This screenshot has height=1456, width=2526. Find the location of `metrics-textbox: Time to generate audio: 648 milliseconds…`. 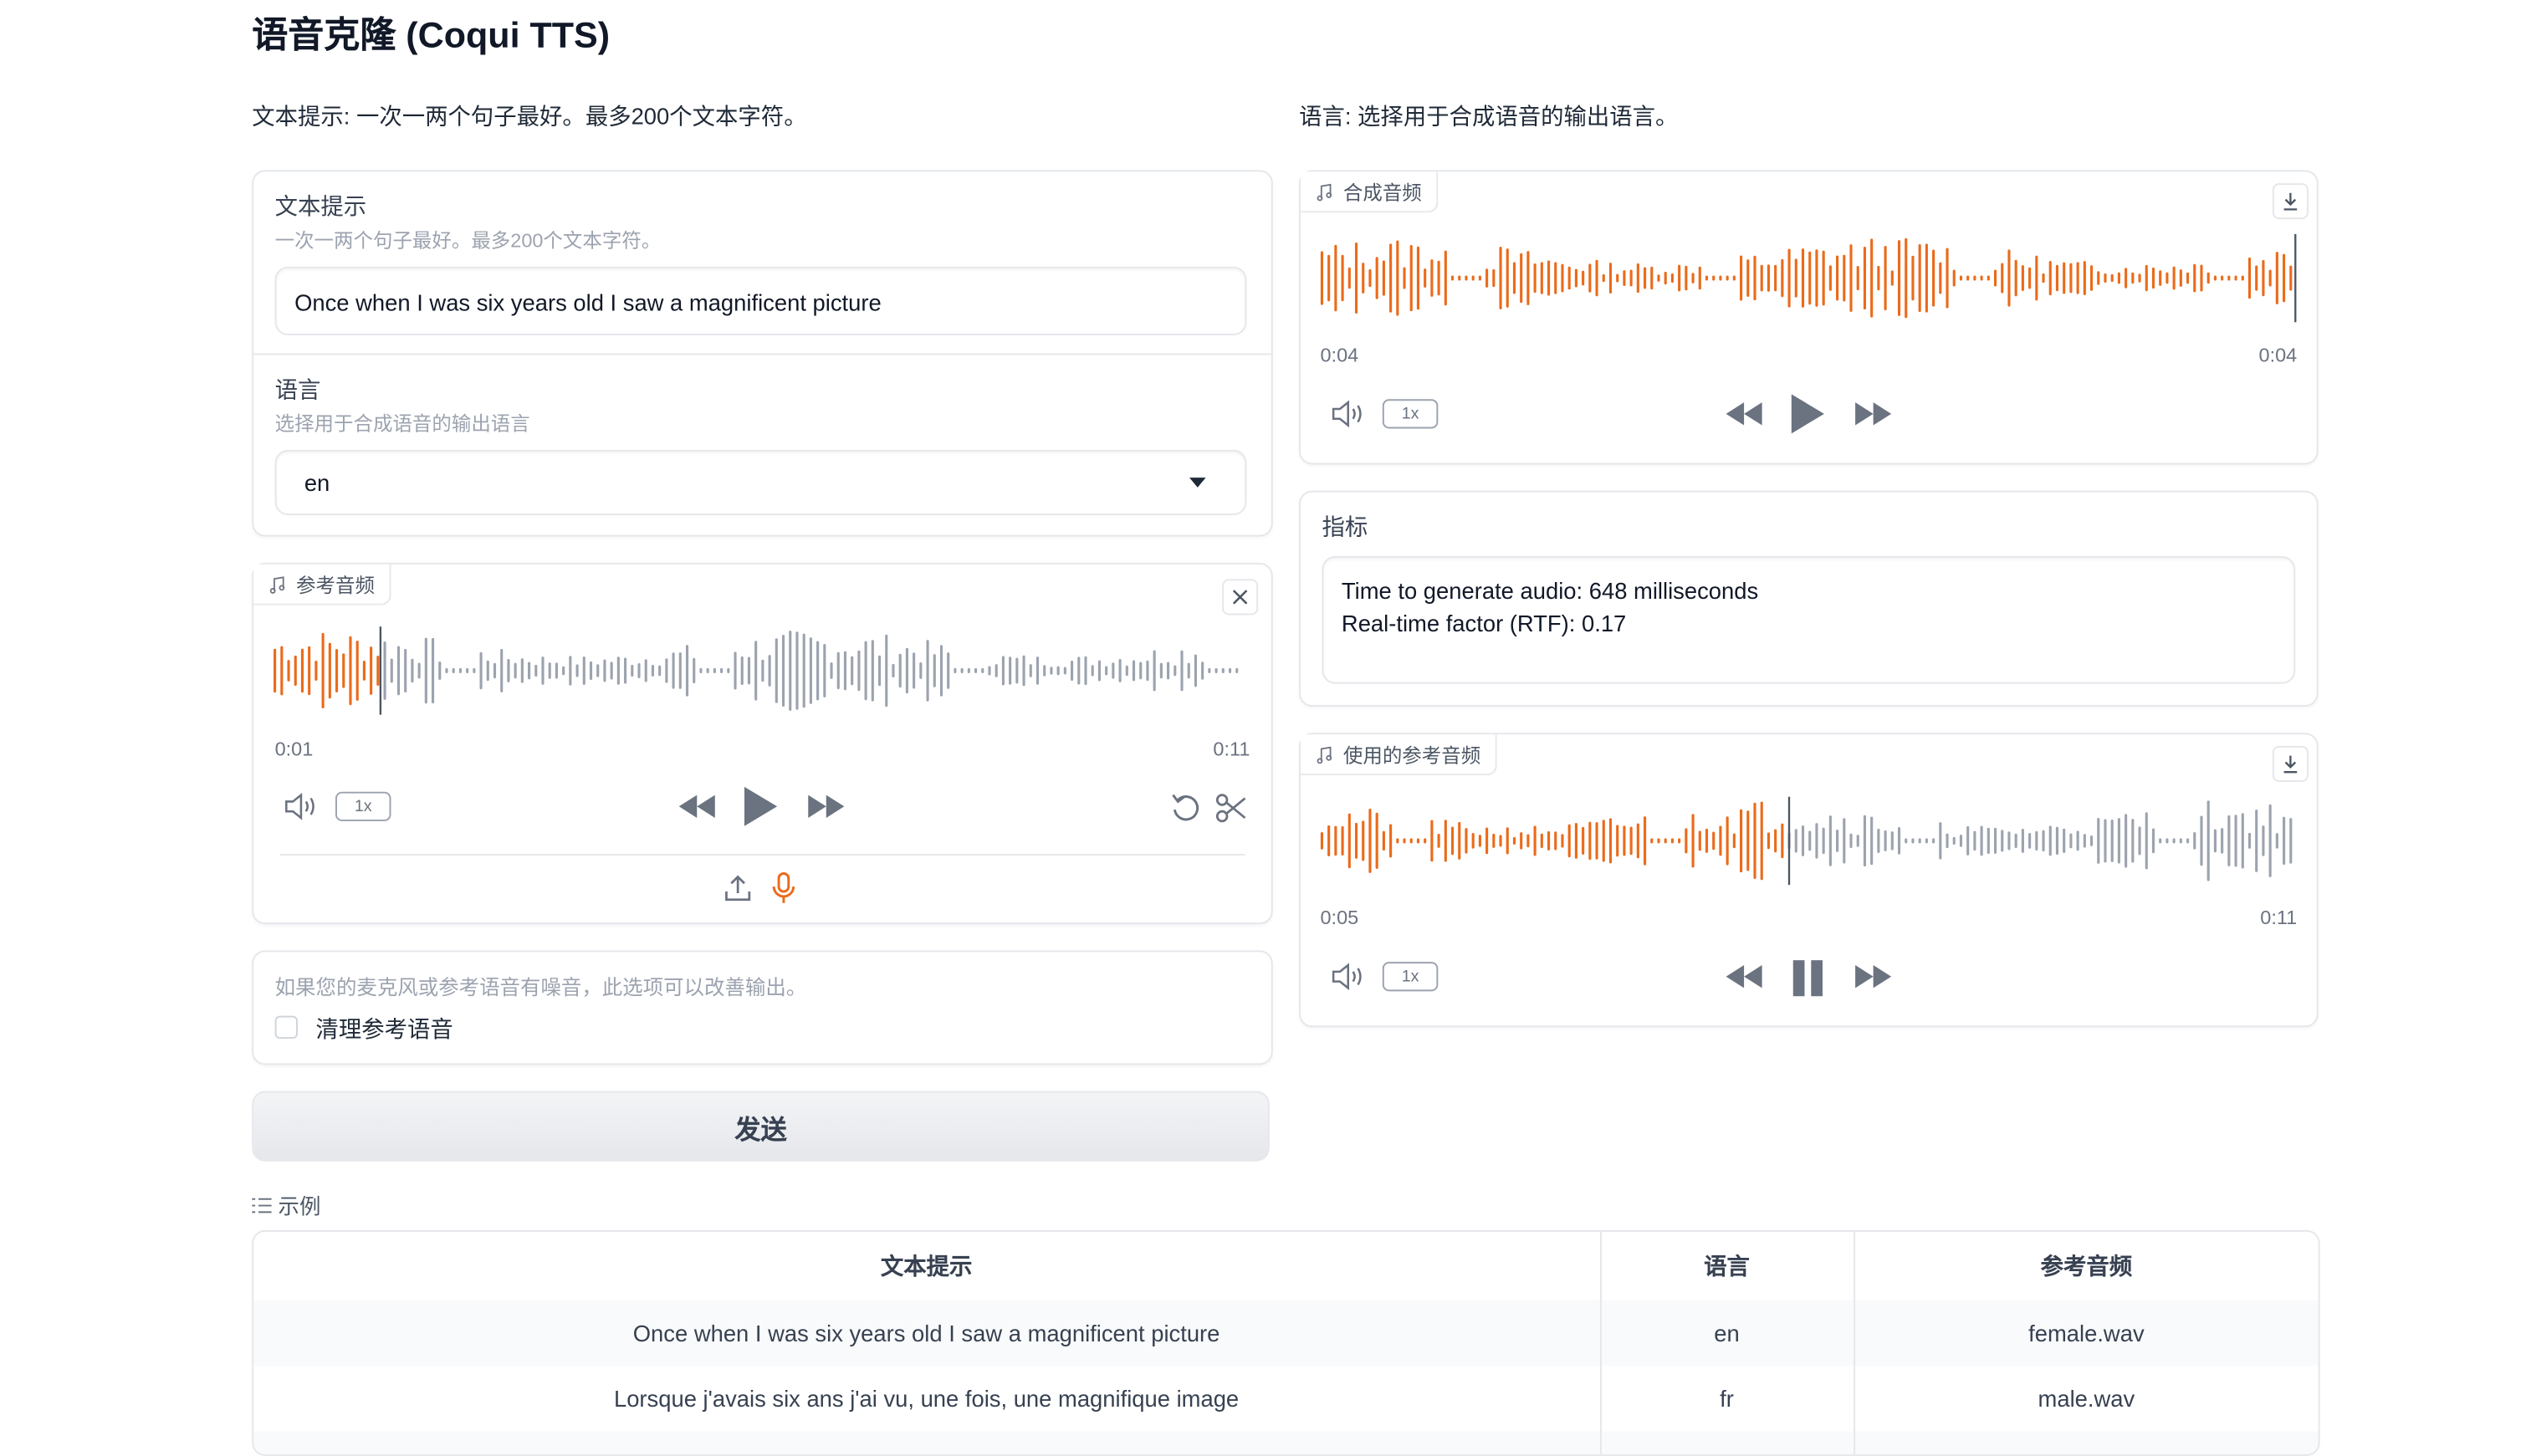

metrics-textbox: Time to generate audio: 648 milliseconds… is located at coordinates (1809, 620).